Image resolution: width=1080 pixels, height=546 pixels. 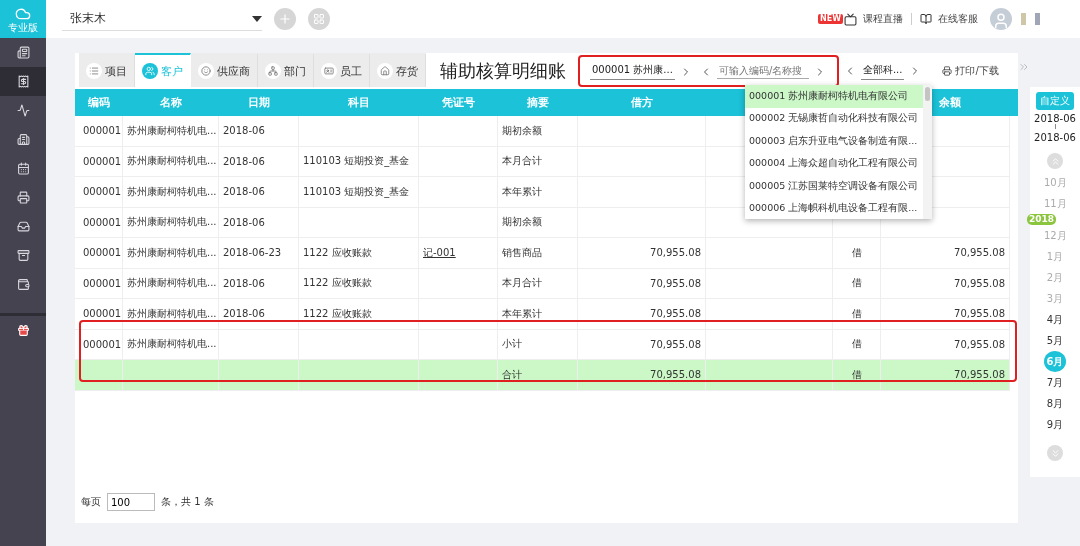 What do you see at coordinates (99, 102) in the screenshot?
I see `column-header: 编码` at bounding box center [99, 102].